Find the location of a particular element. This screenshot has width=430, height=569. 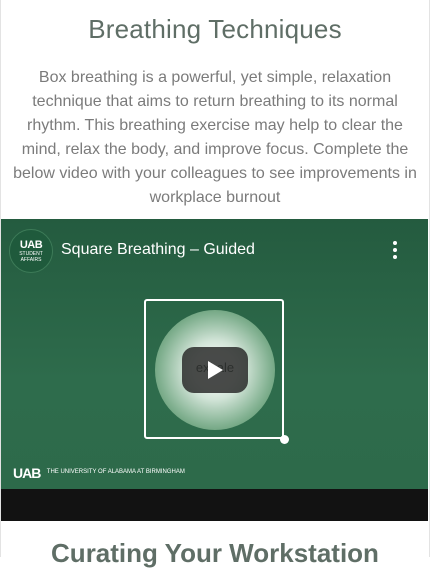

channel-avatar: UAB STUDENT AFFAIRS is located at coordinates (31, 251).